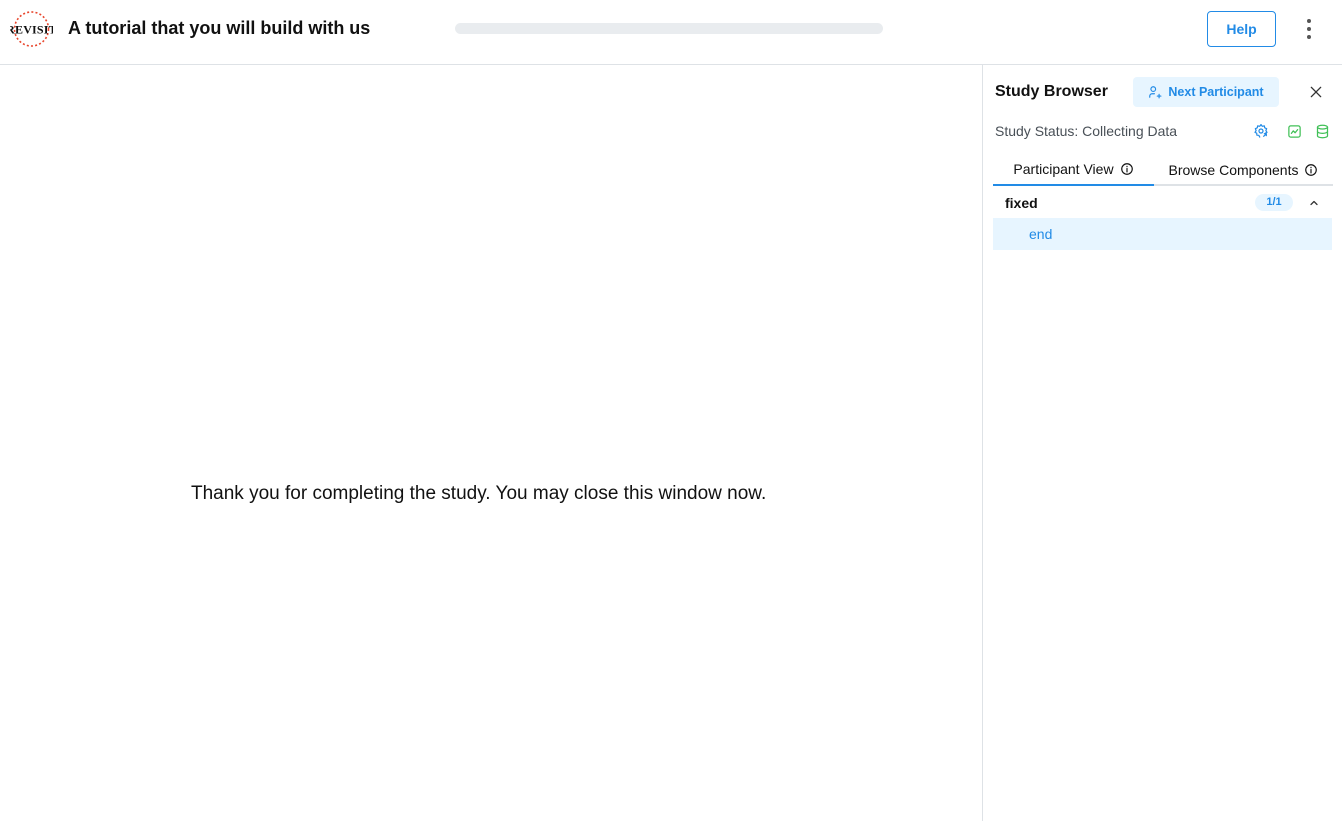 This screenshot has height=821, width=1342. I want to click on revisit-logo-icon: REVISIT, so click(31, 29).